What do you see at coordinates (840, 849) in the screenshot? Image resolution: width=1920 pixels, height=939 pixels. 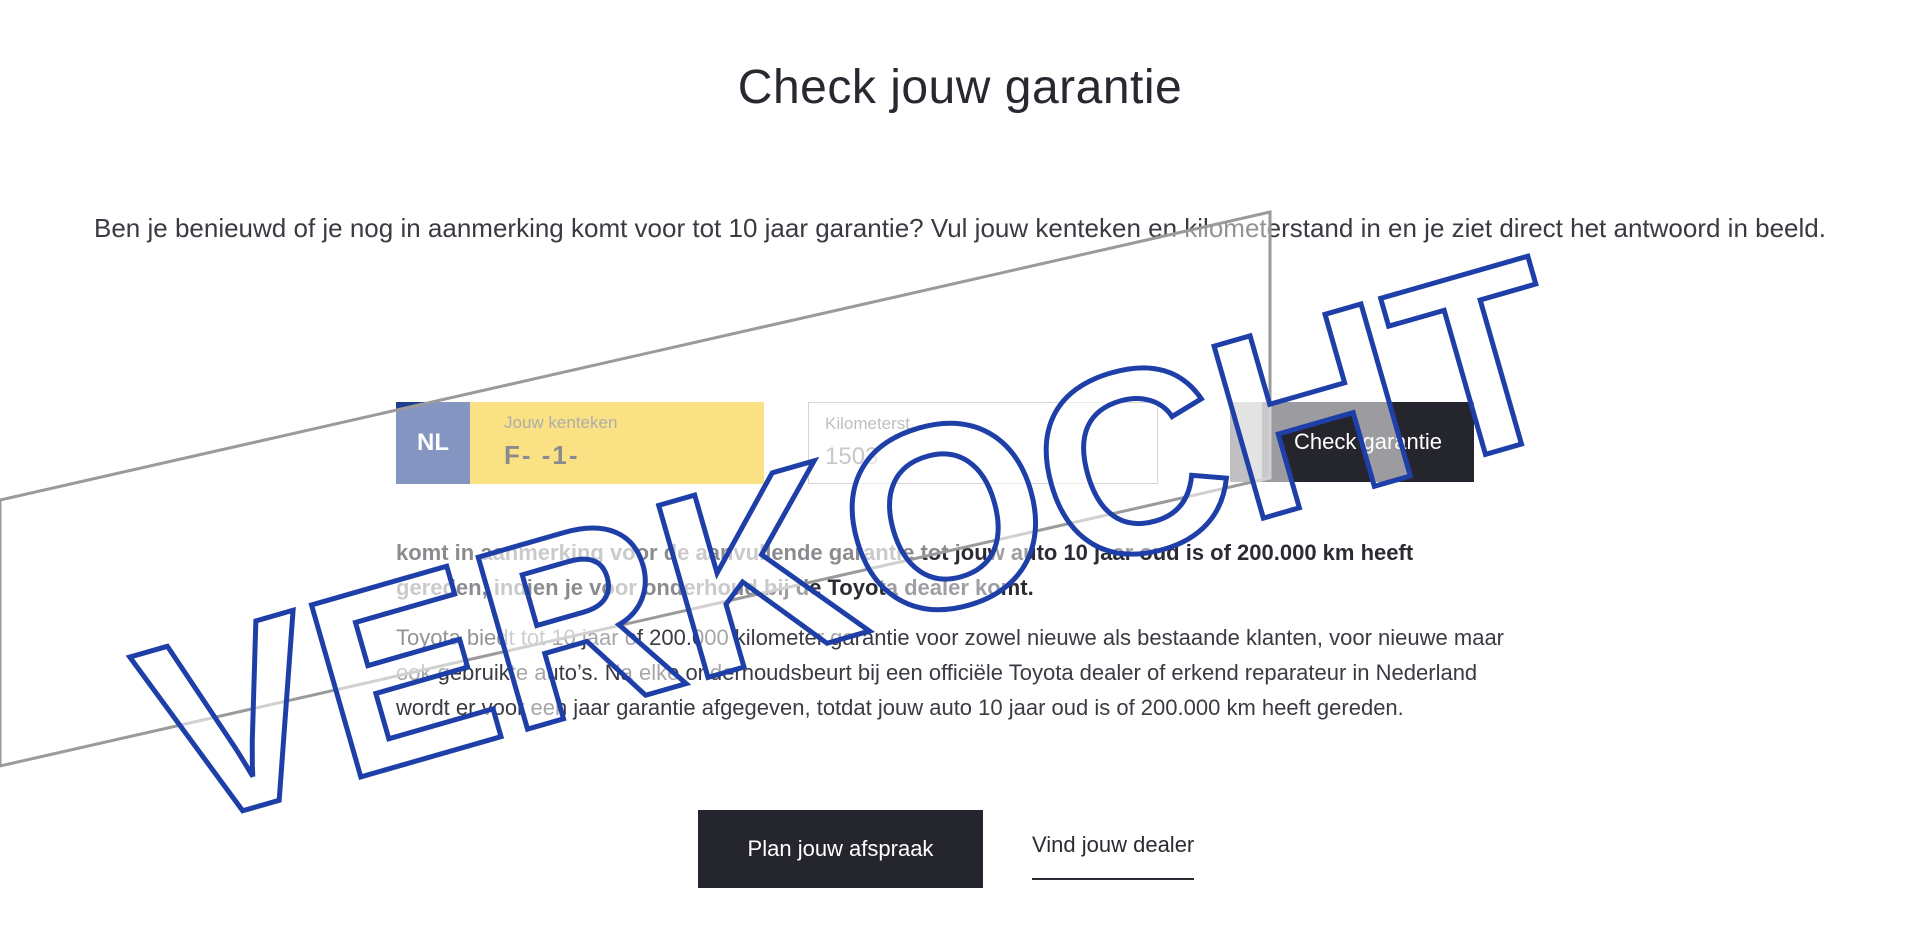 I see `plan-appointment-button: Plan jouw afspraak` at bounding box center [840, 849].